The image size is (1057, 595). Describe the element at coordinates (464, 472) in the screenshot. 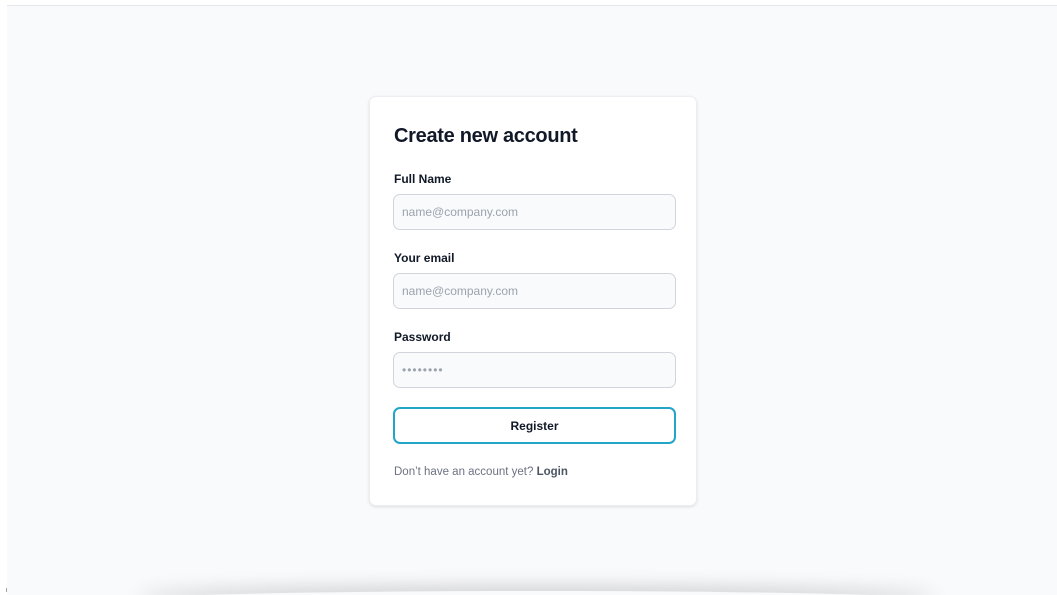

I see `login-prompt-text: Don’t have an account yet?` at that location.